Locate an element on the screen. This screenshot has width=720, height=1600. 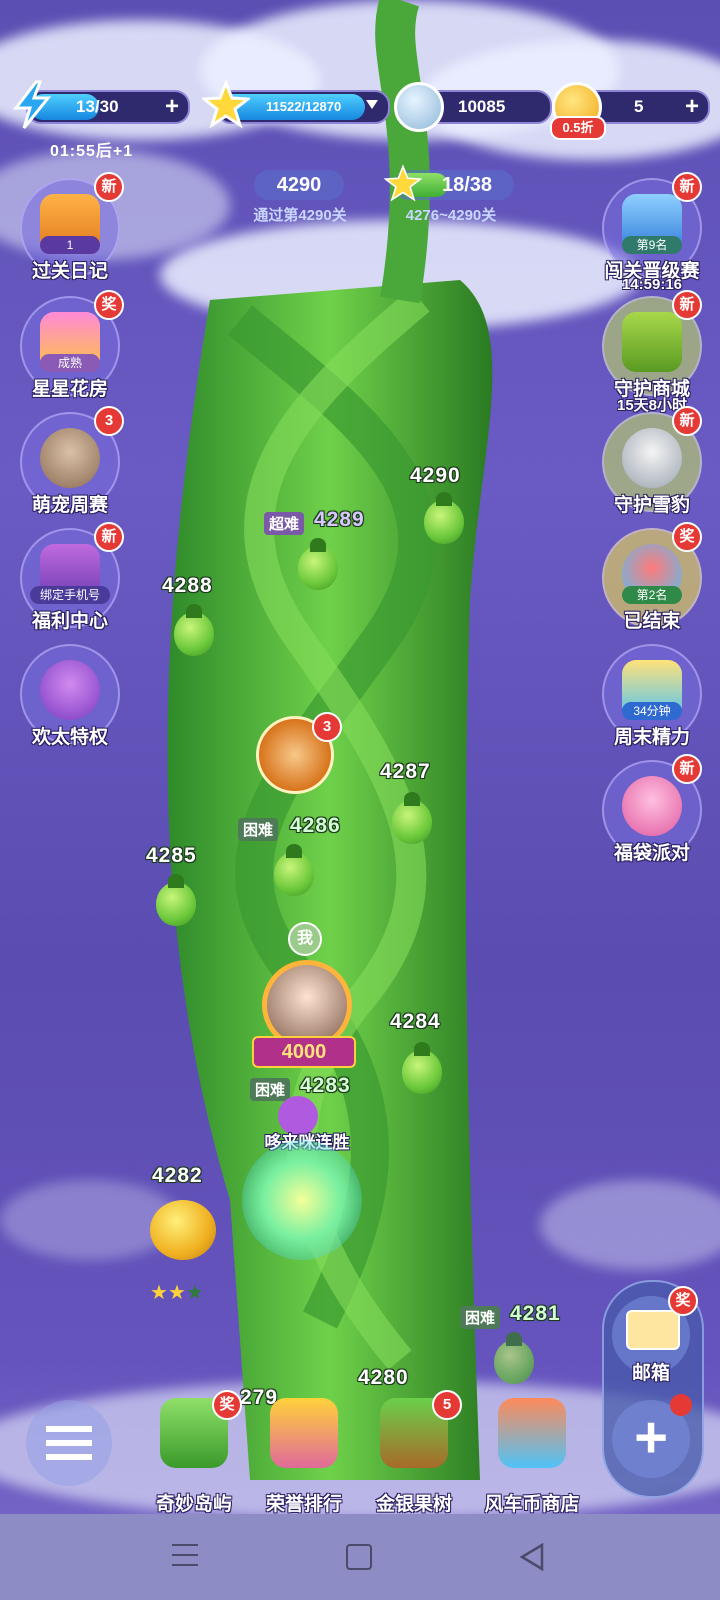
back-icon is located at coordinates (531, 1557).